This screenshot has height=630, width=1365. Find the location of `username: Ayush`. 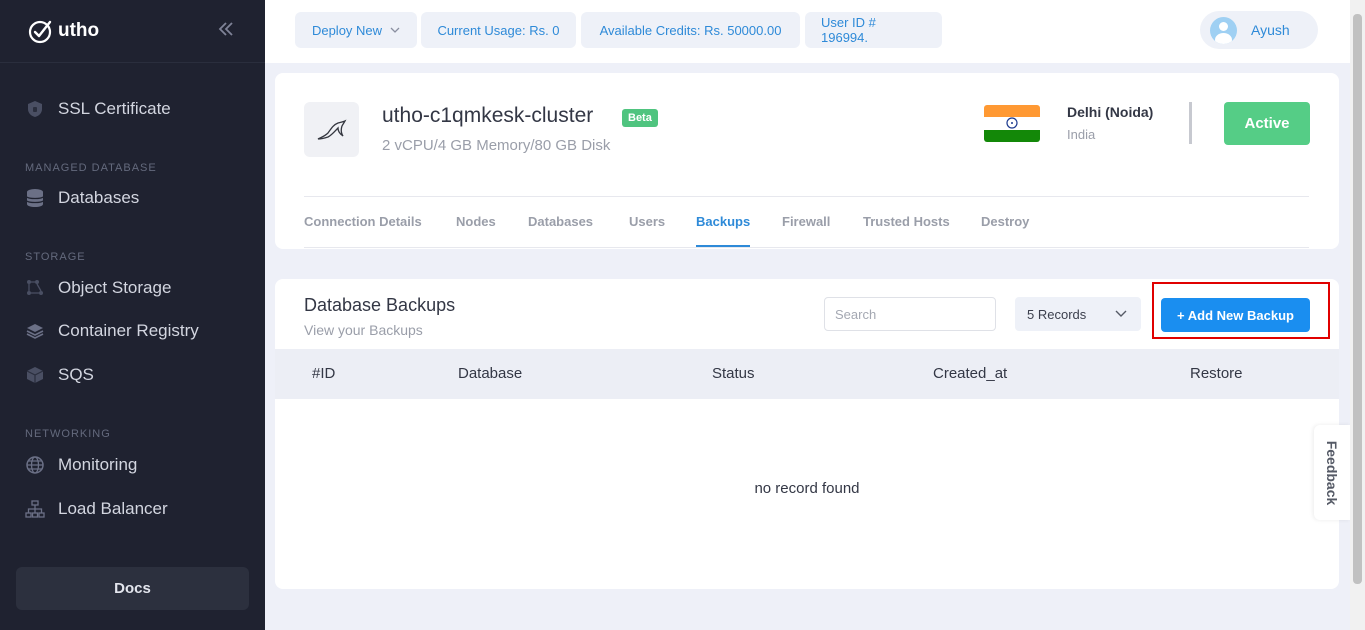

username: Ayush is located at coordinates (1270, 30).